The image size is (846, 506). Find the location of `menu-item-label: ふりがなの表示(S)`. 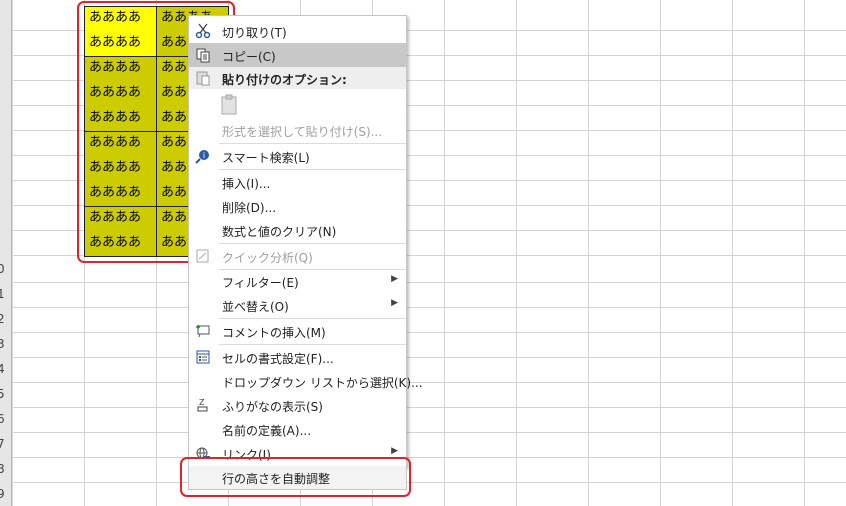

menu-item-label: ふりがなの表示(S) is located at coordinates (272, 407).